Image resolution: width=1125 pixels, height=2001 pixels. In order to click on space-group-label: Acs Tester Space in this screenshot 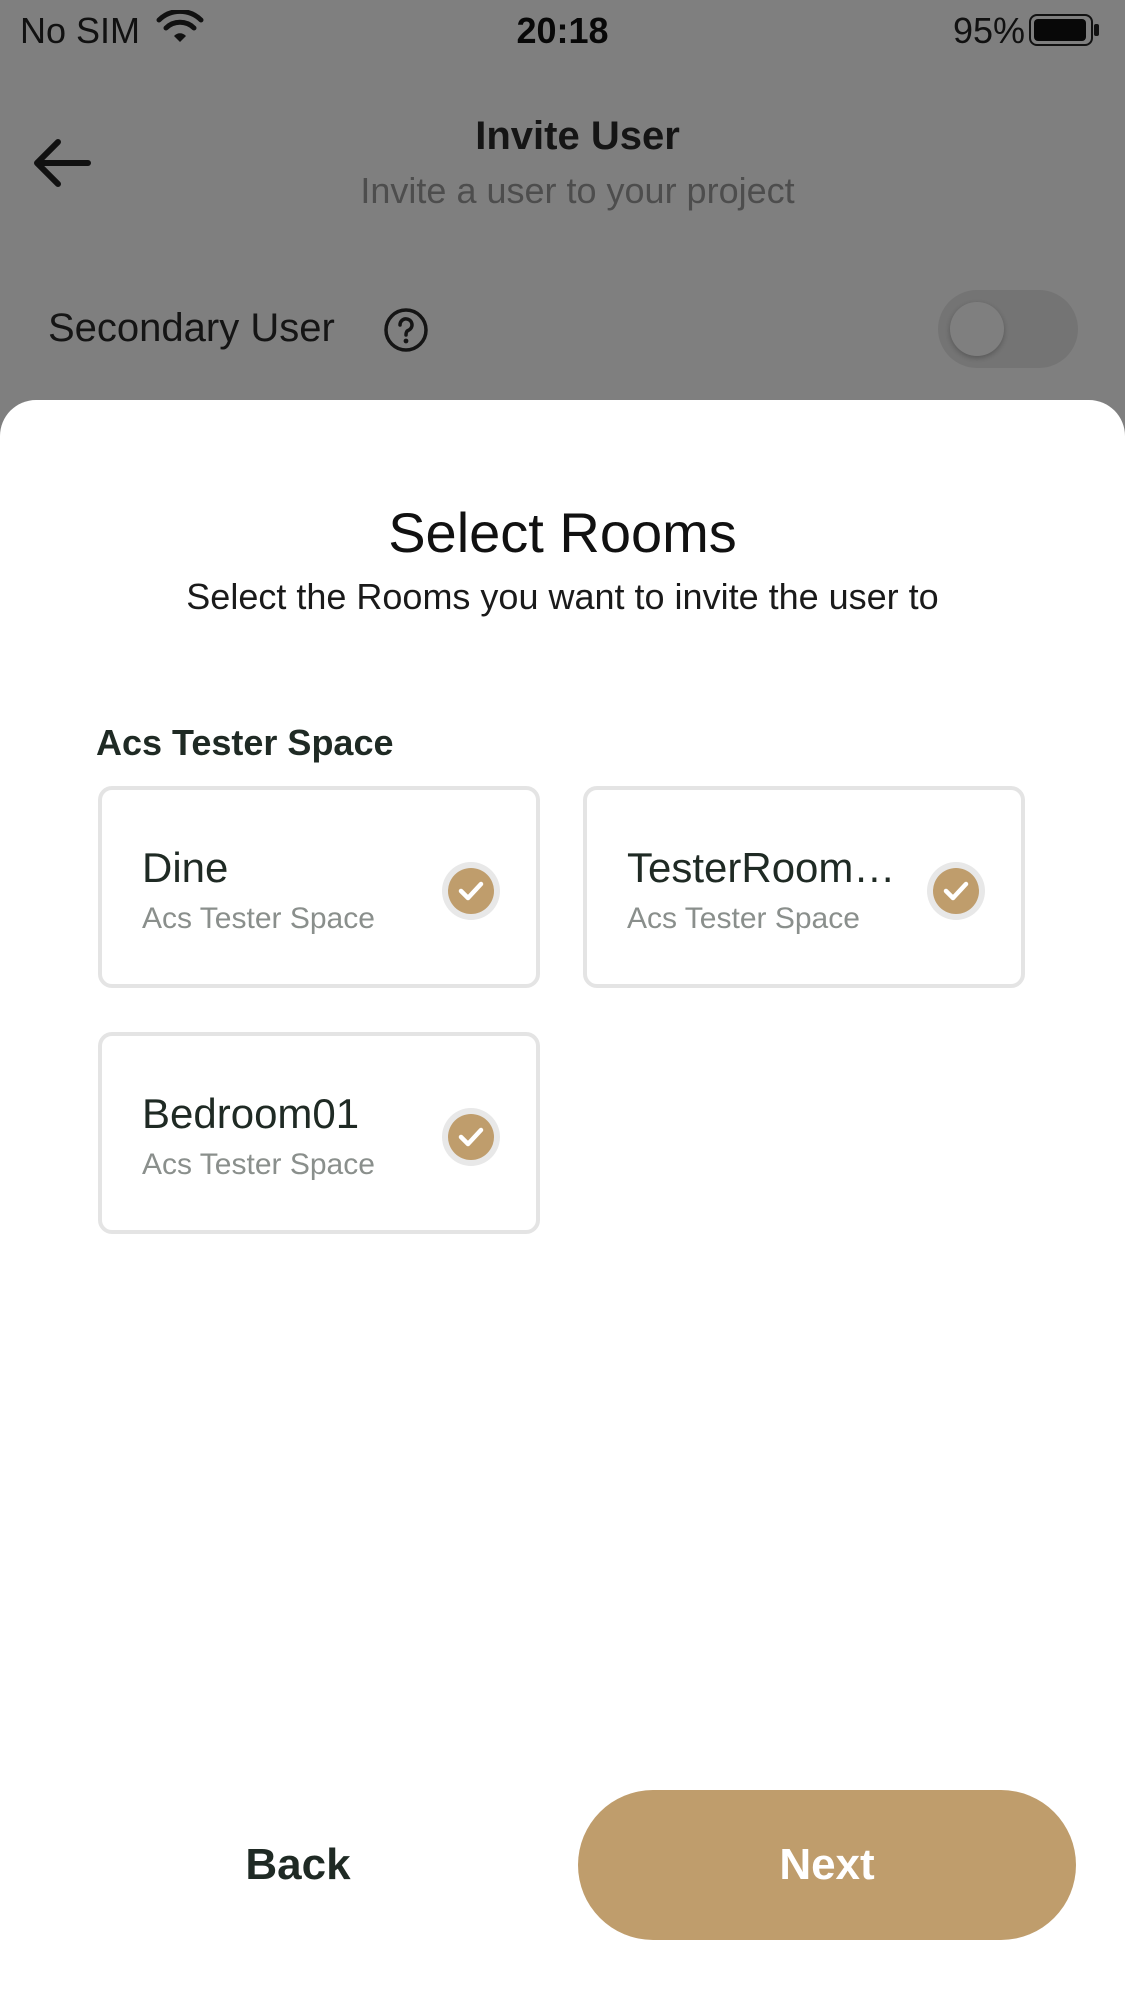, I will do `click(245, 742)`.